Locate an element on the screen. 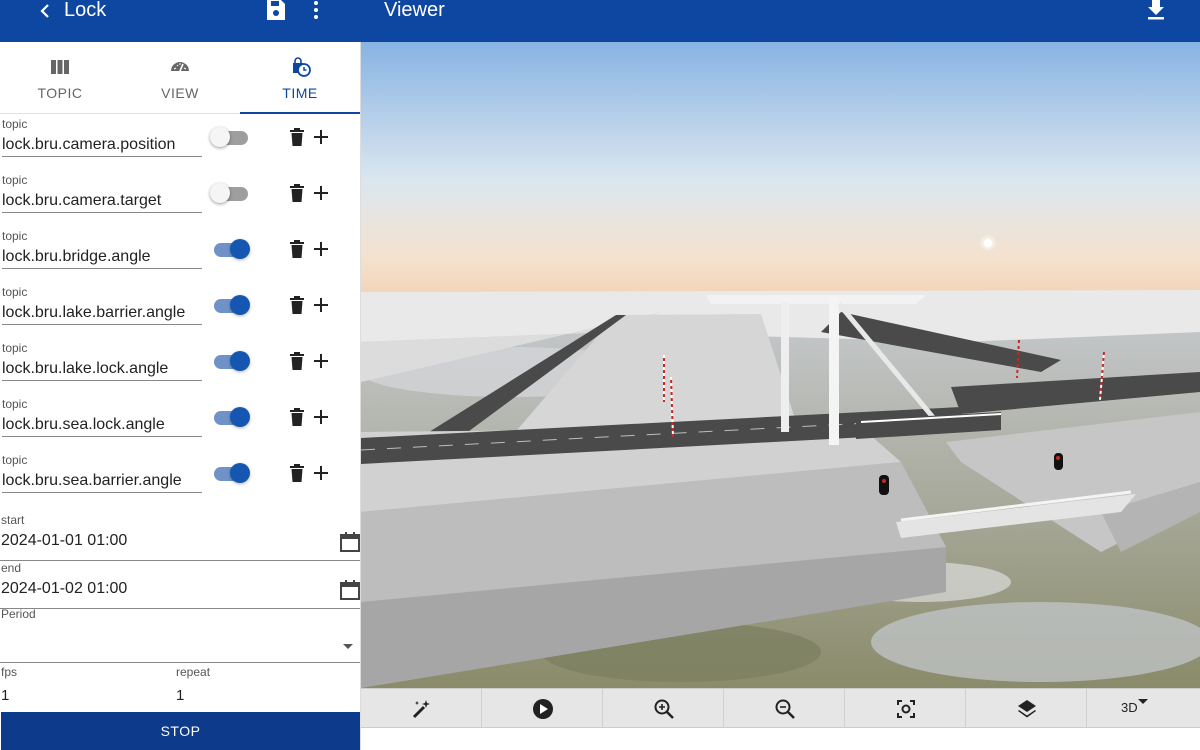 This screenshot has width=1200, height=750. active-tab-indicator is located at coordinates (300, 113).